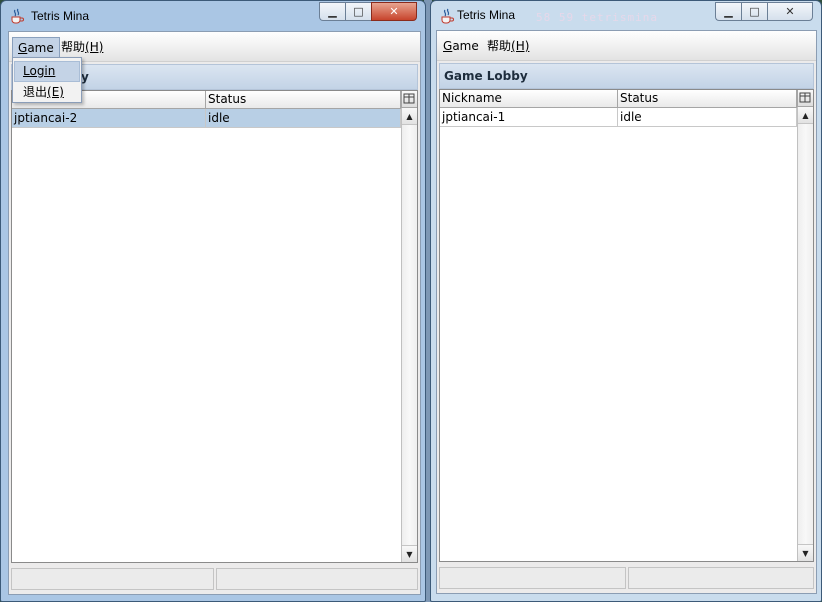  Describe the element at coordinates (626, 46) in the screenshot. I see `menu-bar: Game 帮助(H)` at that location.